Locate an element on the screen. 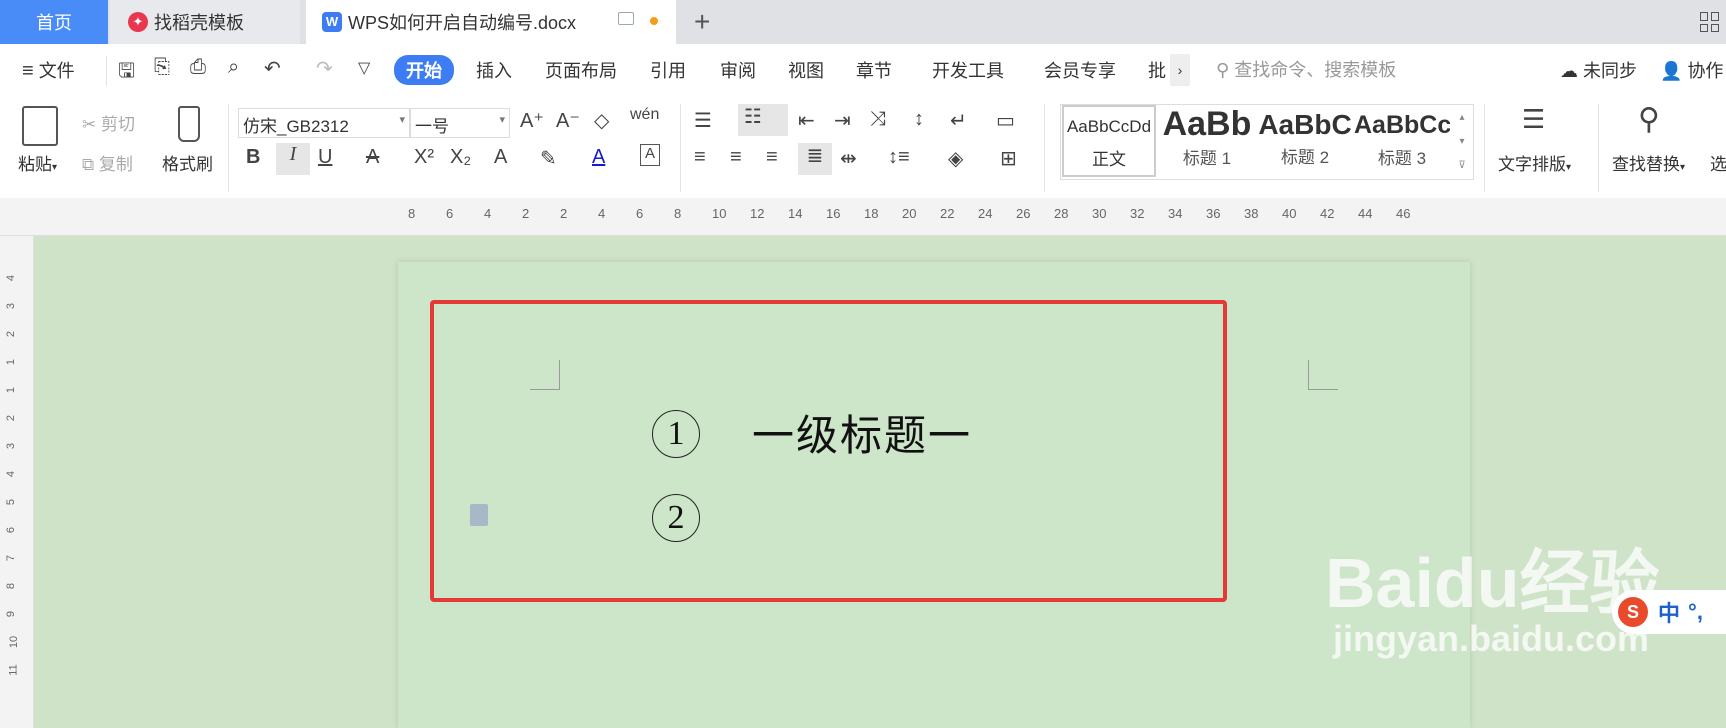 The image size is (1726, 728). ruler-tick-label: 6 is located at coordinates (640, 213).